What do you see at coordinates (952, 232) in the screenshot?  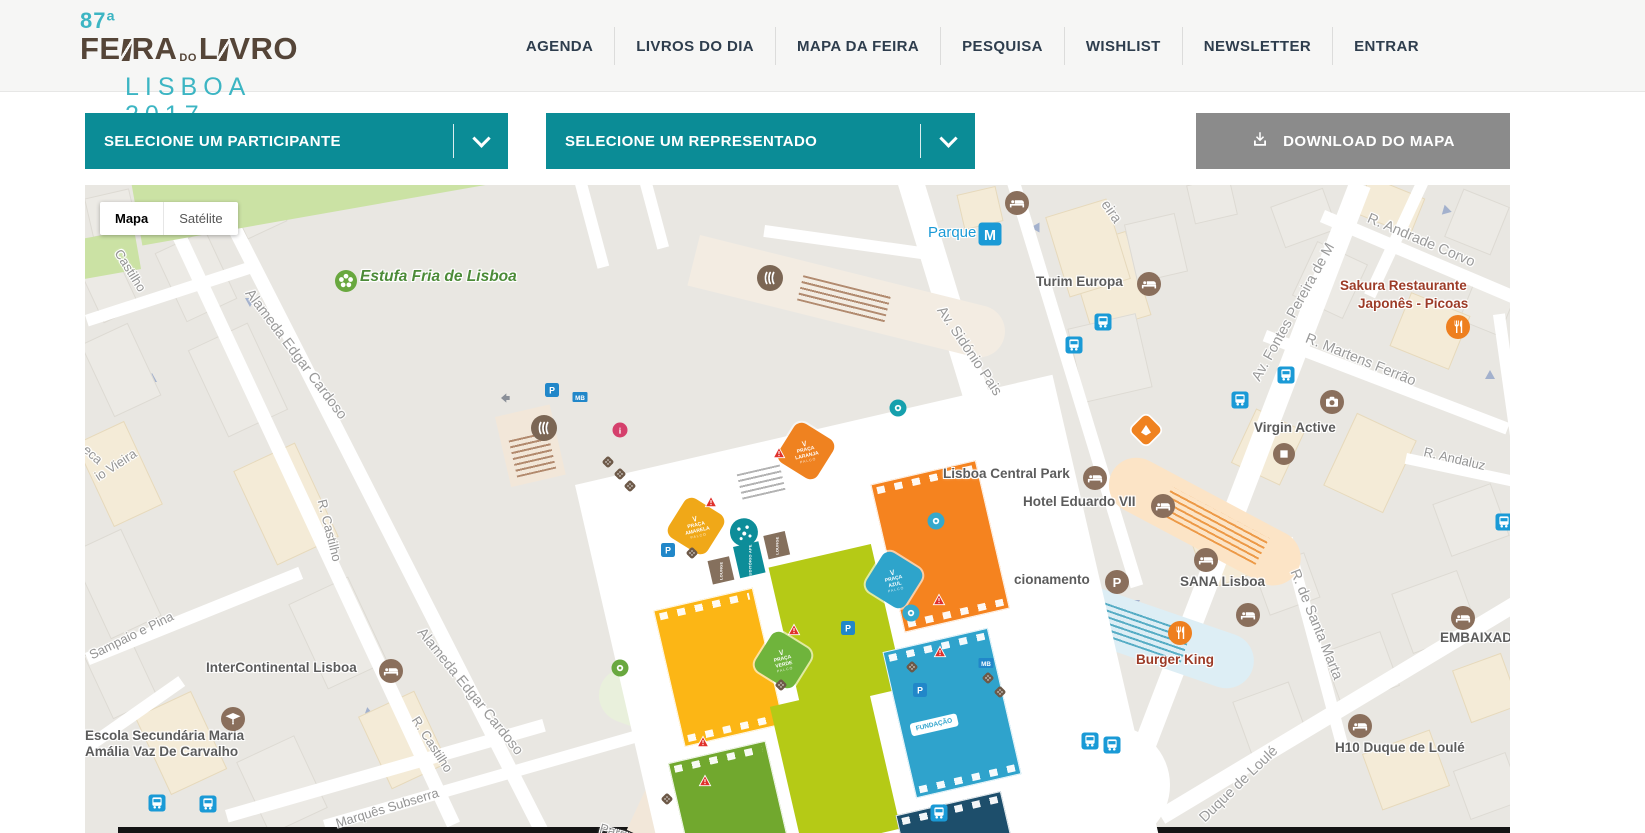 I see `poi-label: Parque` at bounding box center [952, 232].